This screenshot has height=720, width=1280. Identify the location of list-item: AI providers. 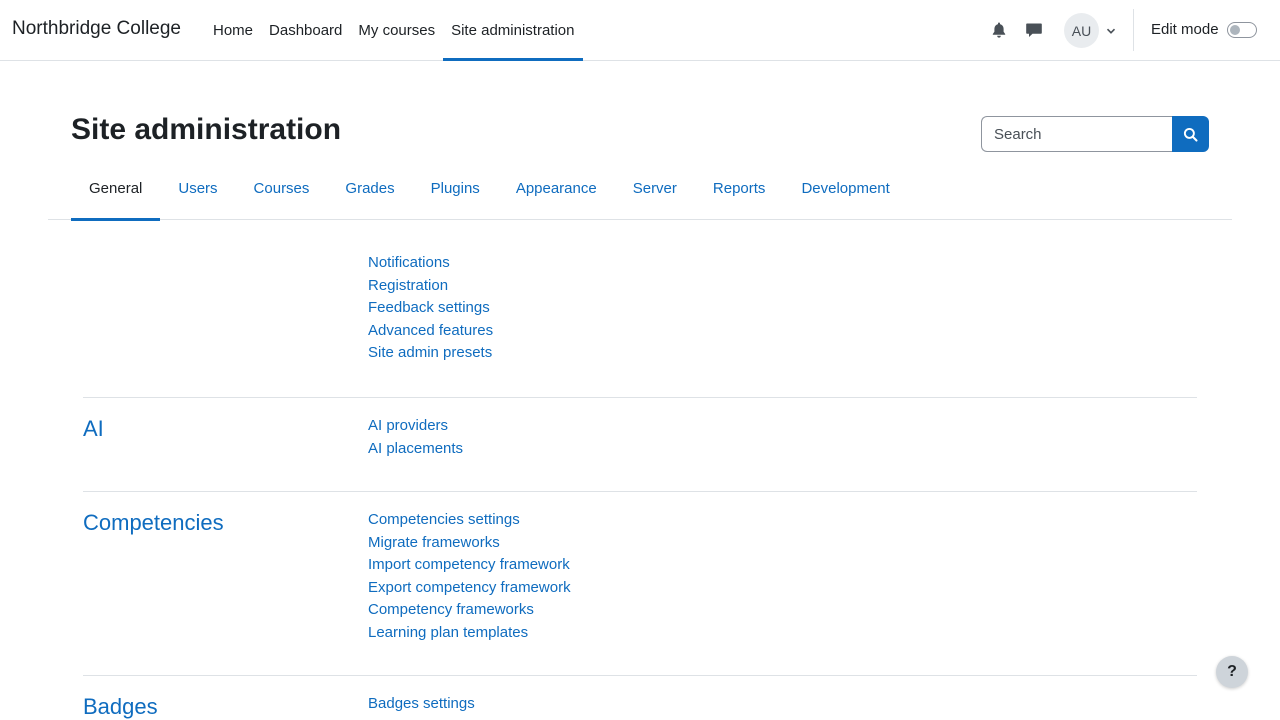
(415, 426).